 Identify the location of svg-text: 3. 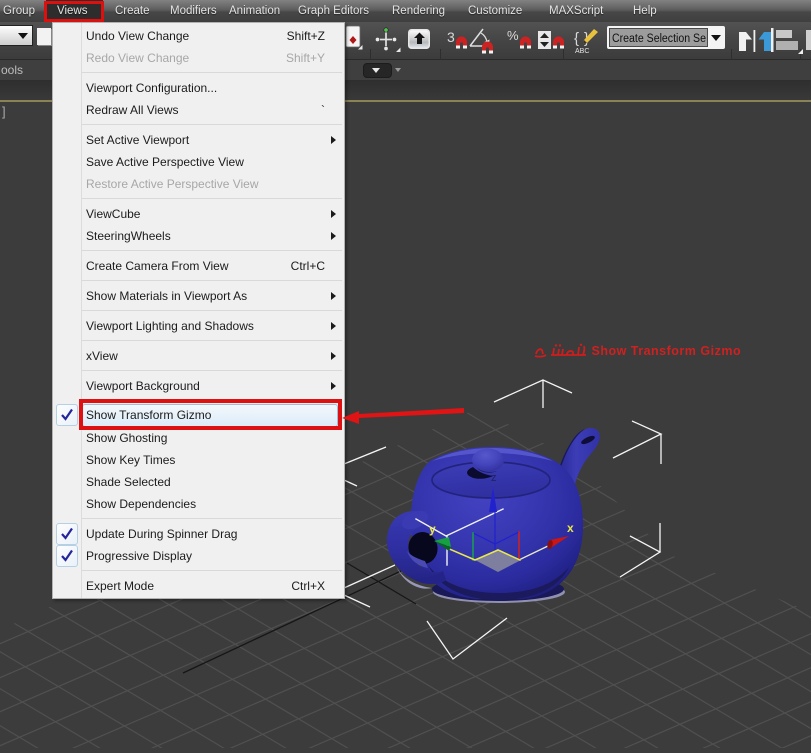
(451, 37).